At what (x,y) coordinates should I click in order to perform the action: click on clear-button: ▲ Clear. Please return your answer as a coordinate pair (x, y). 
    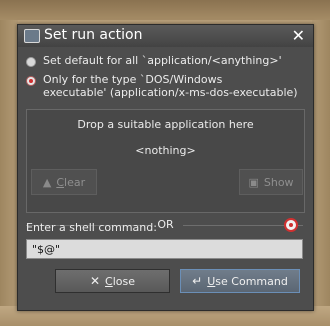
    Looking at the image, I should click on (64, 182).